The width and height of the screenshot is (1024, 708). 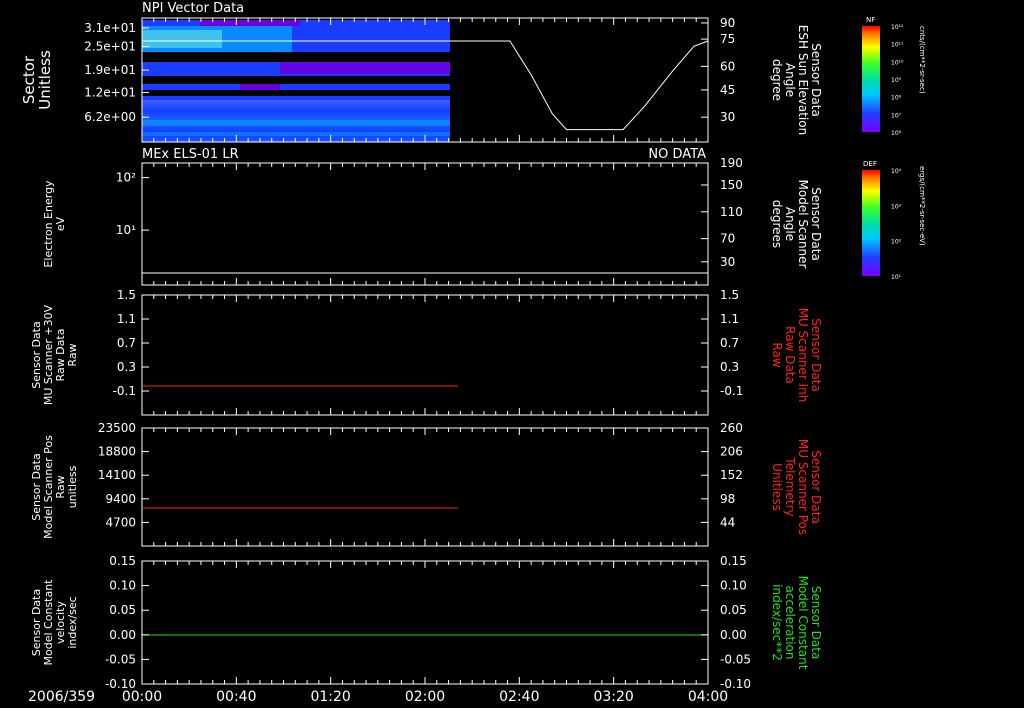 What do you see at coordinates (777, 622) in the screenshot?
I see `right-axis-label: index/sec**2` at bounding box center [777, 622].